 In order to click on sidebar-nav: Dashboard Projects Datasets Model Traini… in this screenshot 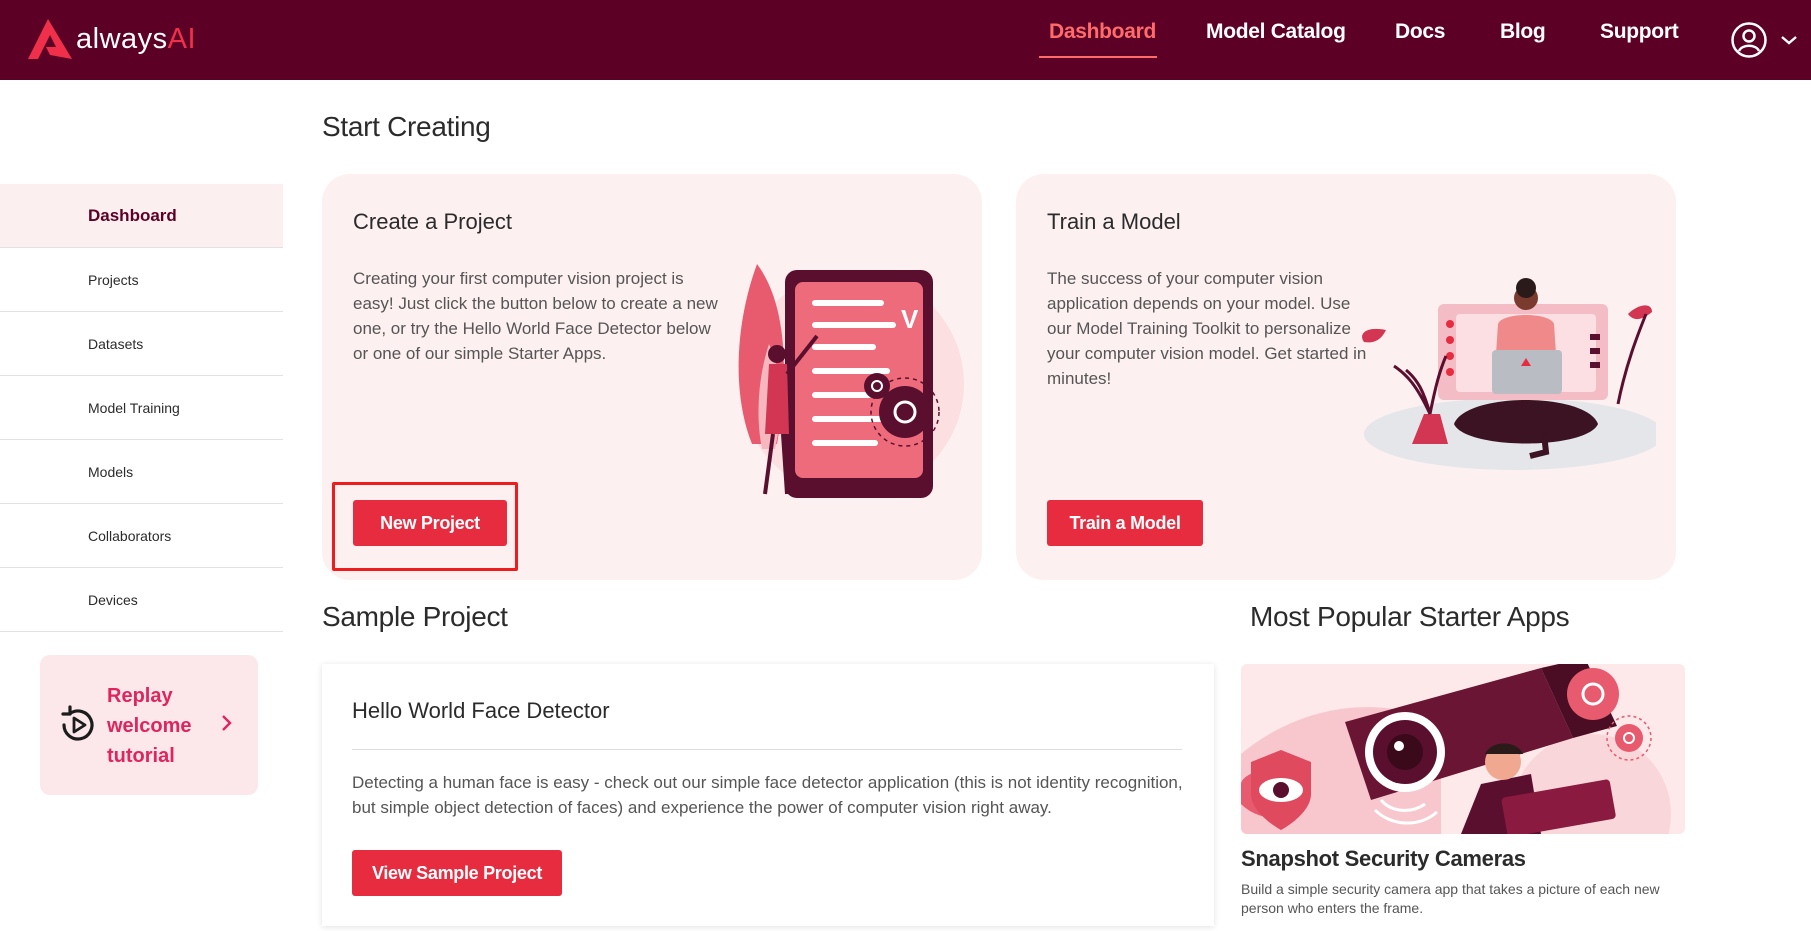, I will do `click(141, 408)`.